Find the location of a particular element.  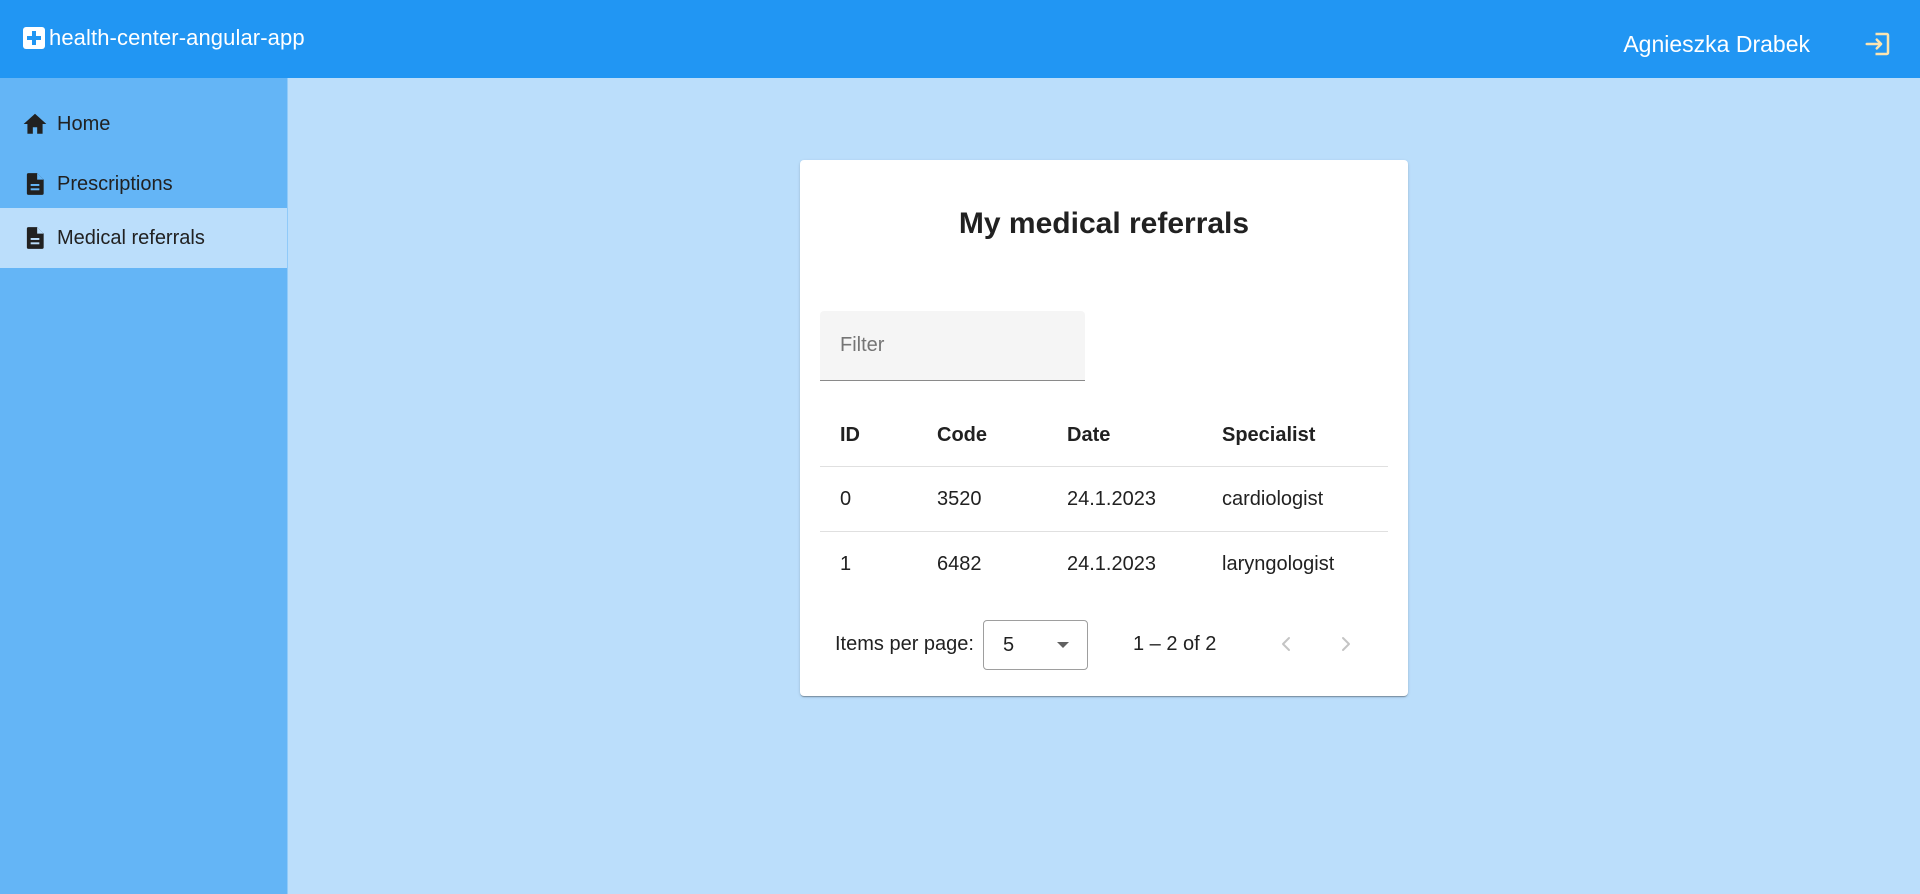

medical-cross-icon is located at coordinates (34, 38).